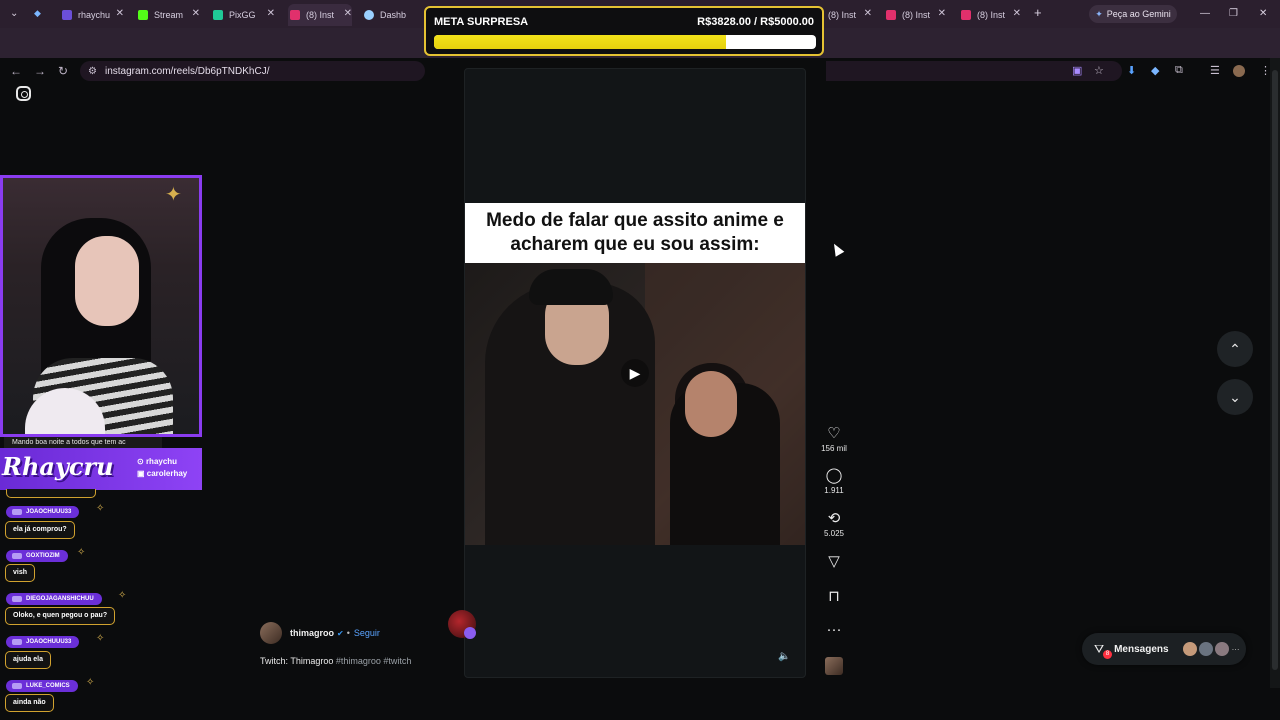 Image resolution: width=1280 pixels, height=720 pixels. I want to click on collab-badge-icon, so click(470, 633).